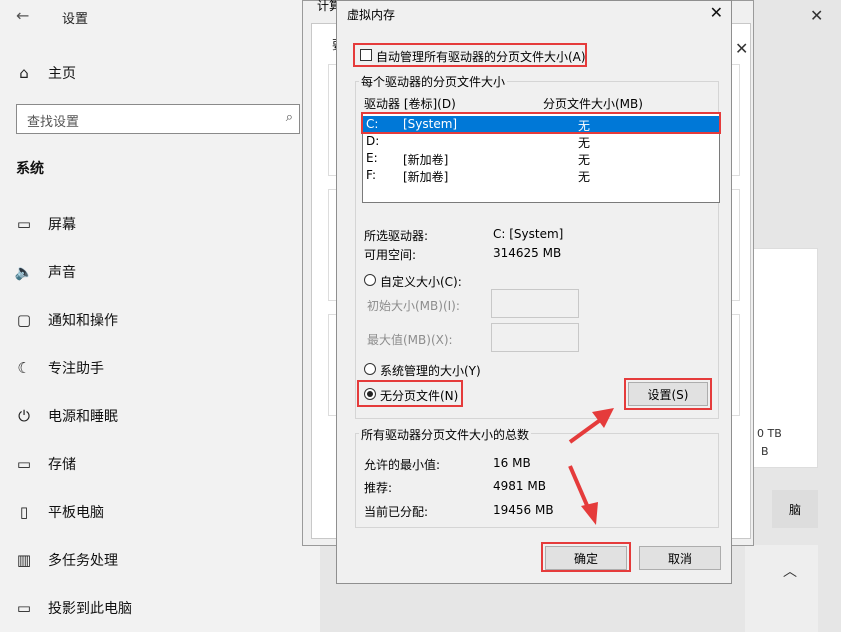  What do you see at coordinates (586, 430) in the screenshot?
I see `arrow-to-set-line` at bounding box center [586, 430].